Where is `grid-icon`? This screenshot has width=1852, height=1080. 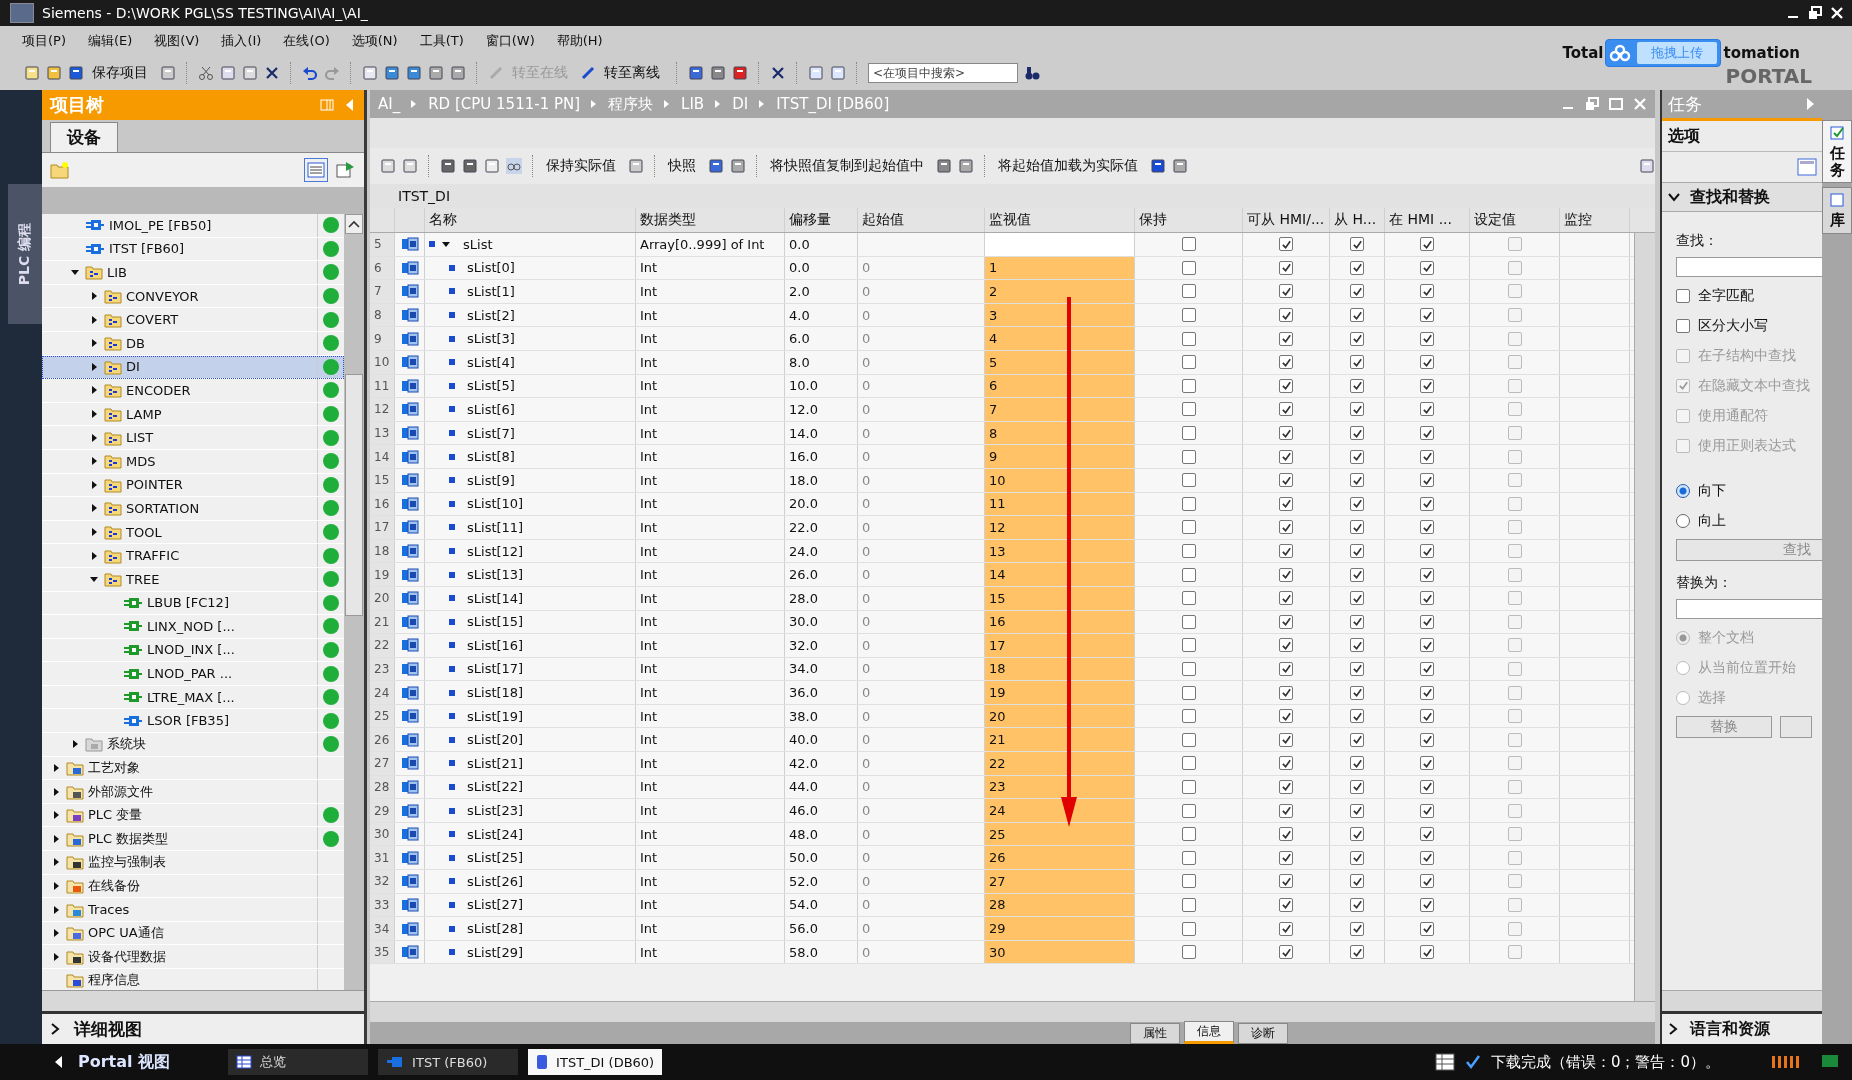 grid-icon is located at coordinates (1444, 1062).